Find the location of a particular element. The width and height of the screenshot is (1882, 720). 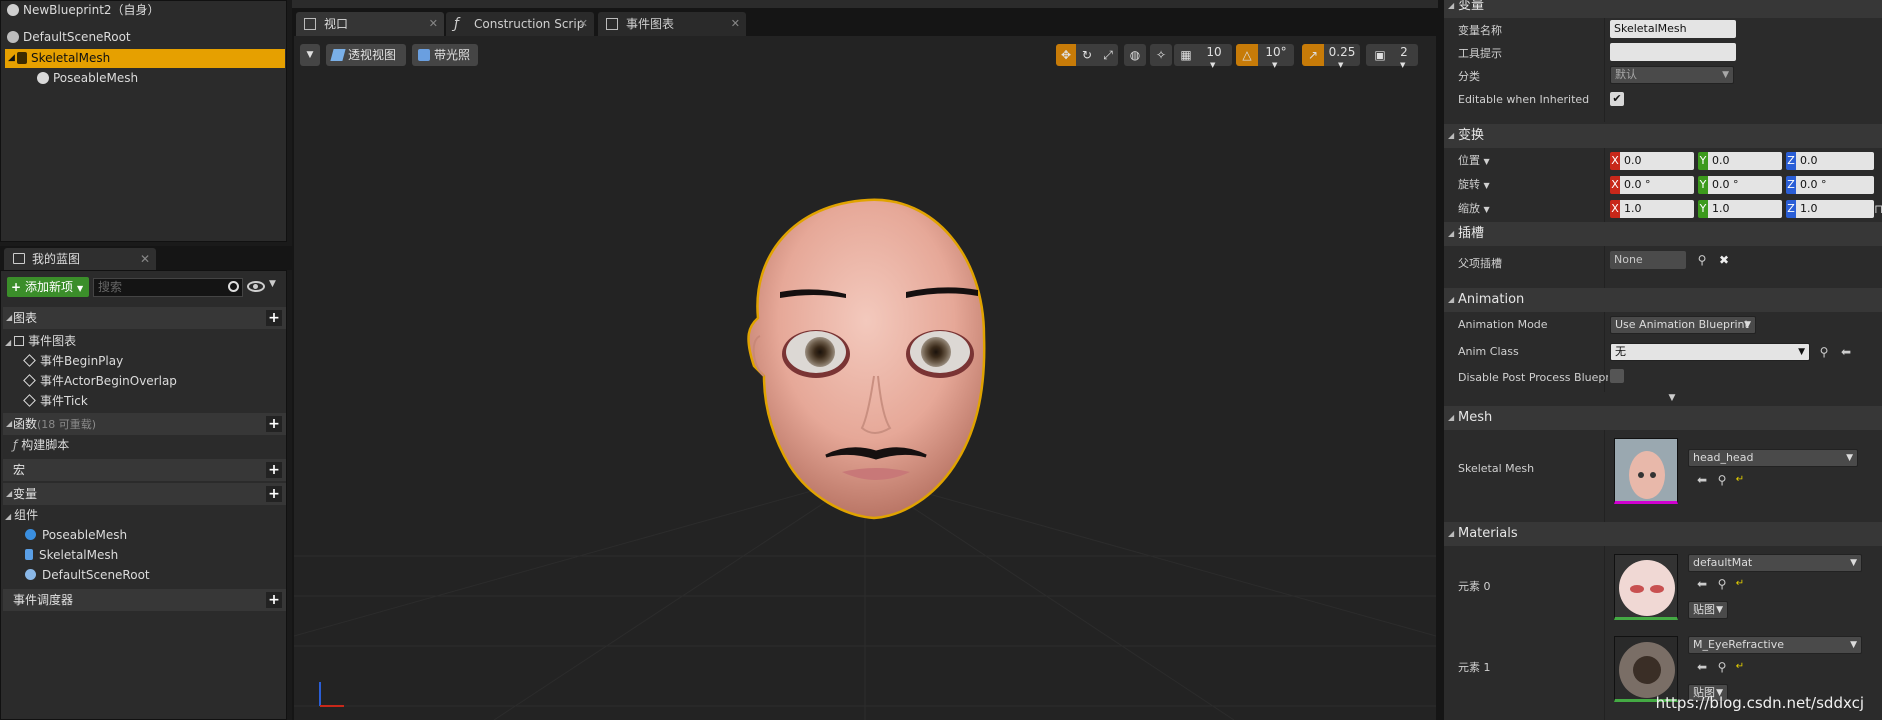

tree-item-poseable-mesh: PoseableMesh is located at coordinates (87, 78).